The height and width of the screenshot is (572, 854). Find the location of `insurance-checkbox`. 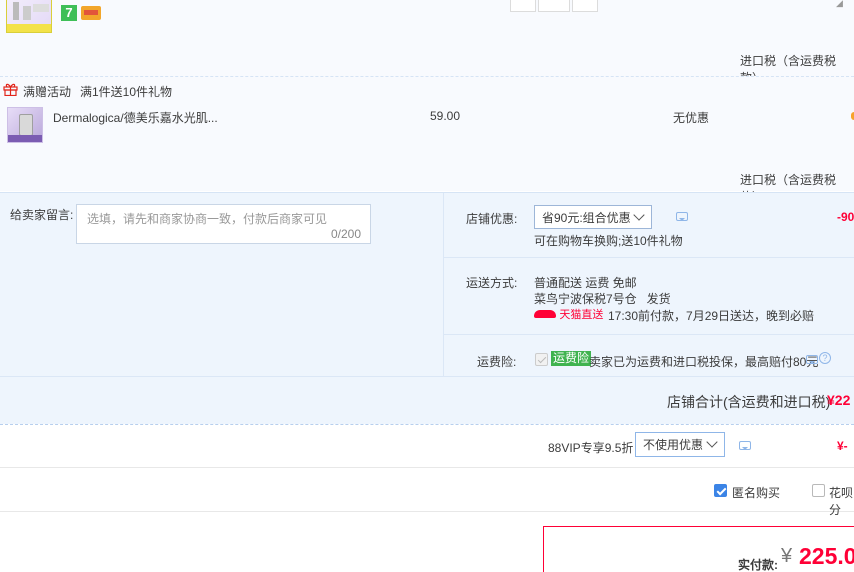

insurance-checkbox is located at coordinates (541, 359).